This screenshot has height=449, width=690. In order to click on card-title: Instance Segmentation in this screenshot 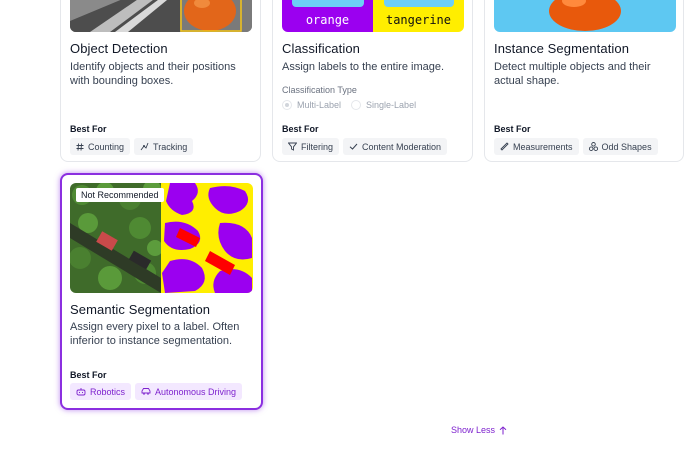, I will do `click(562, 48)`.